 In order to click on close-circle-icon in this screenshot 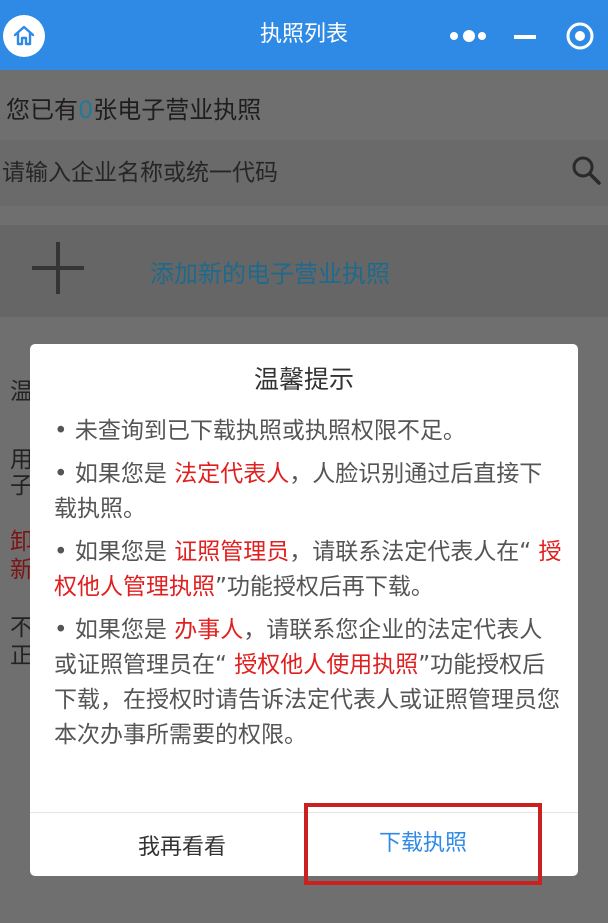, I will do `click(580, 36)`.